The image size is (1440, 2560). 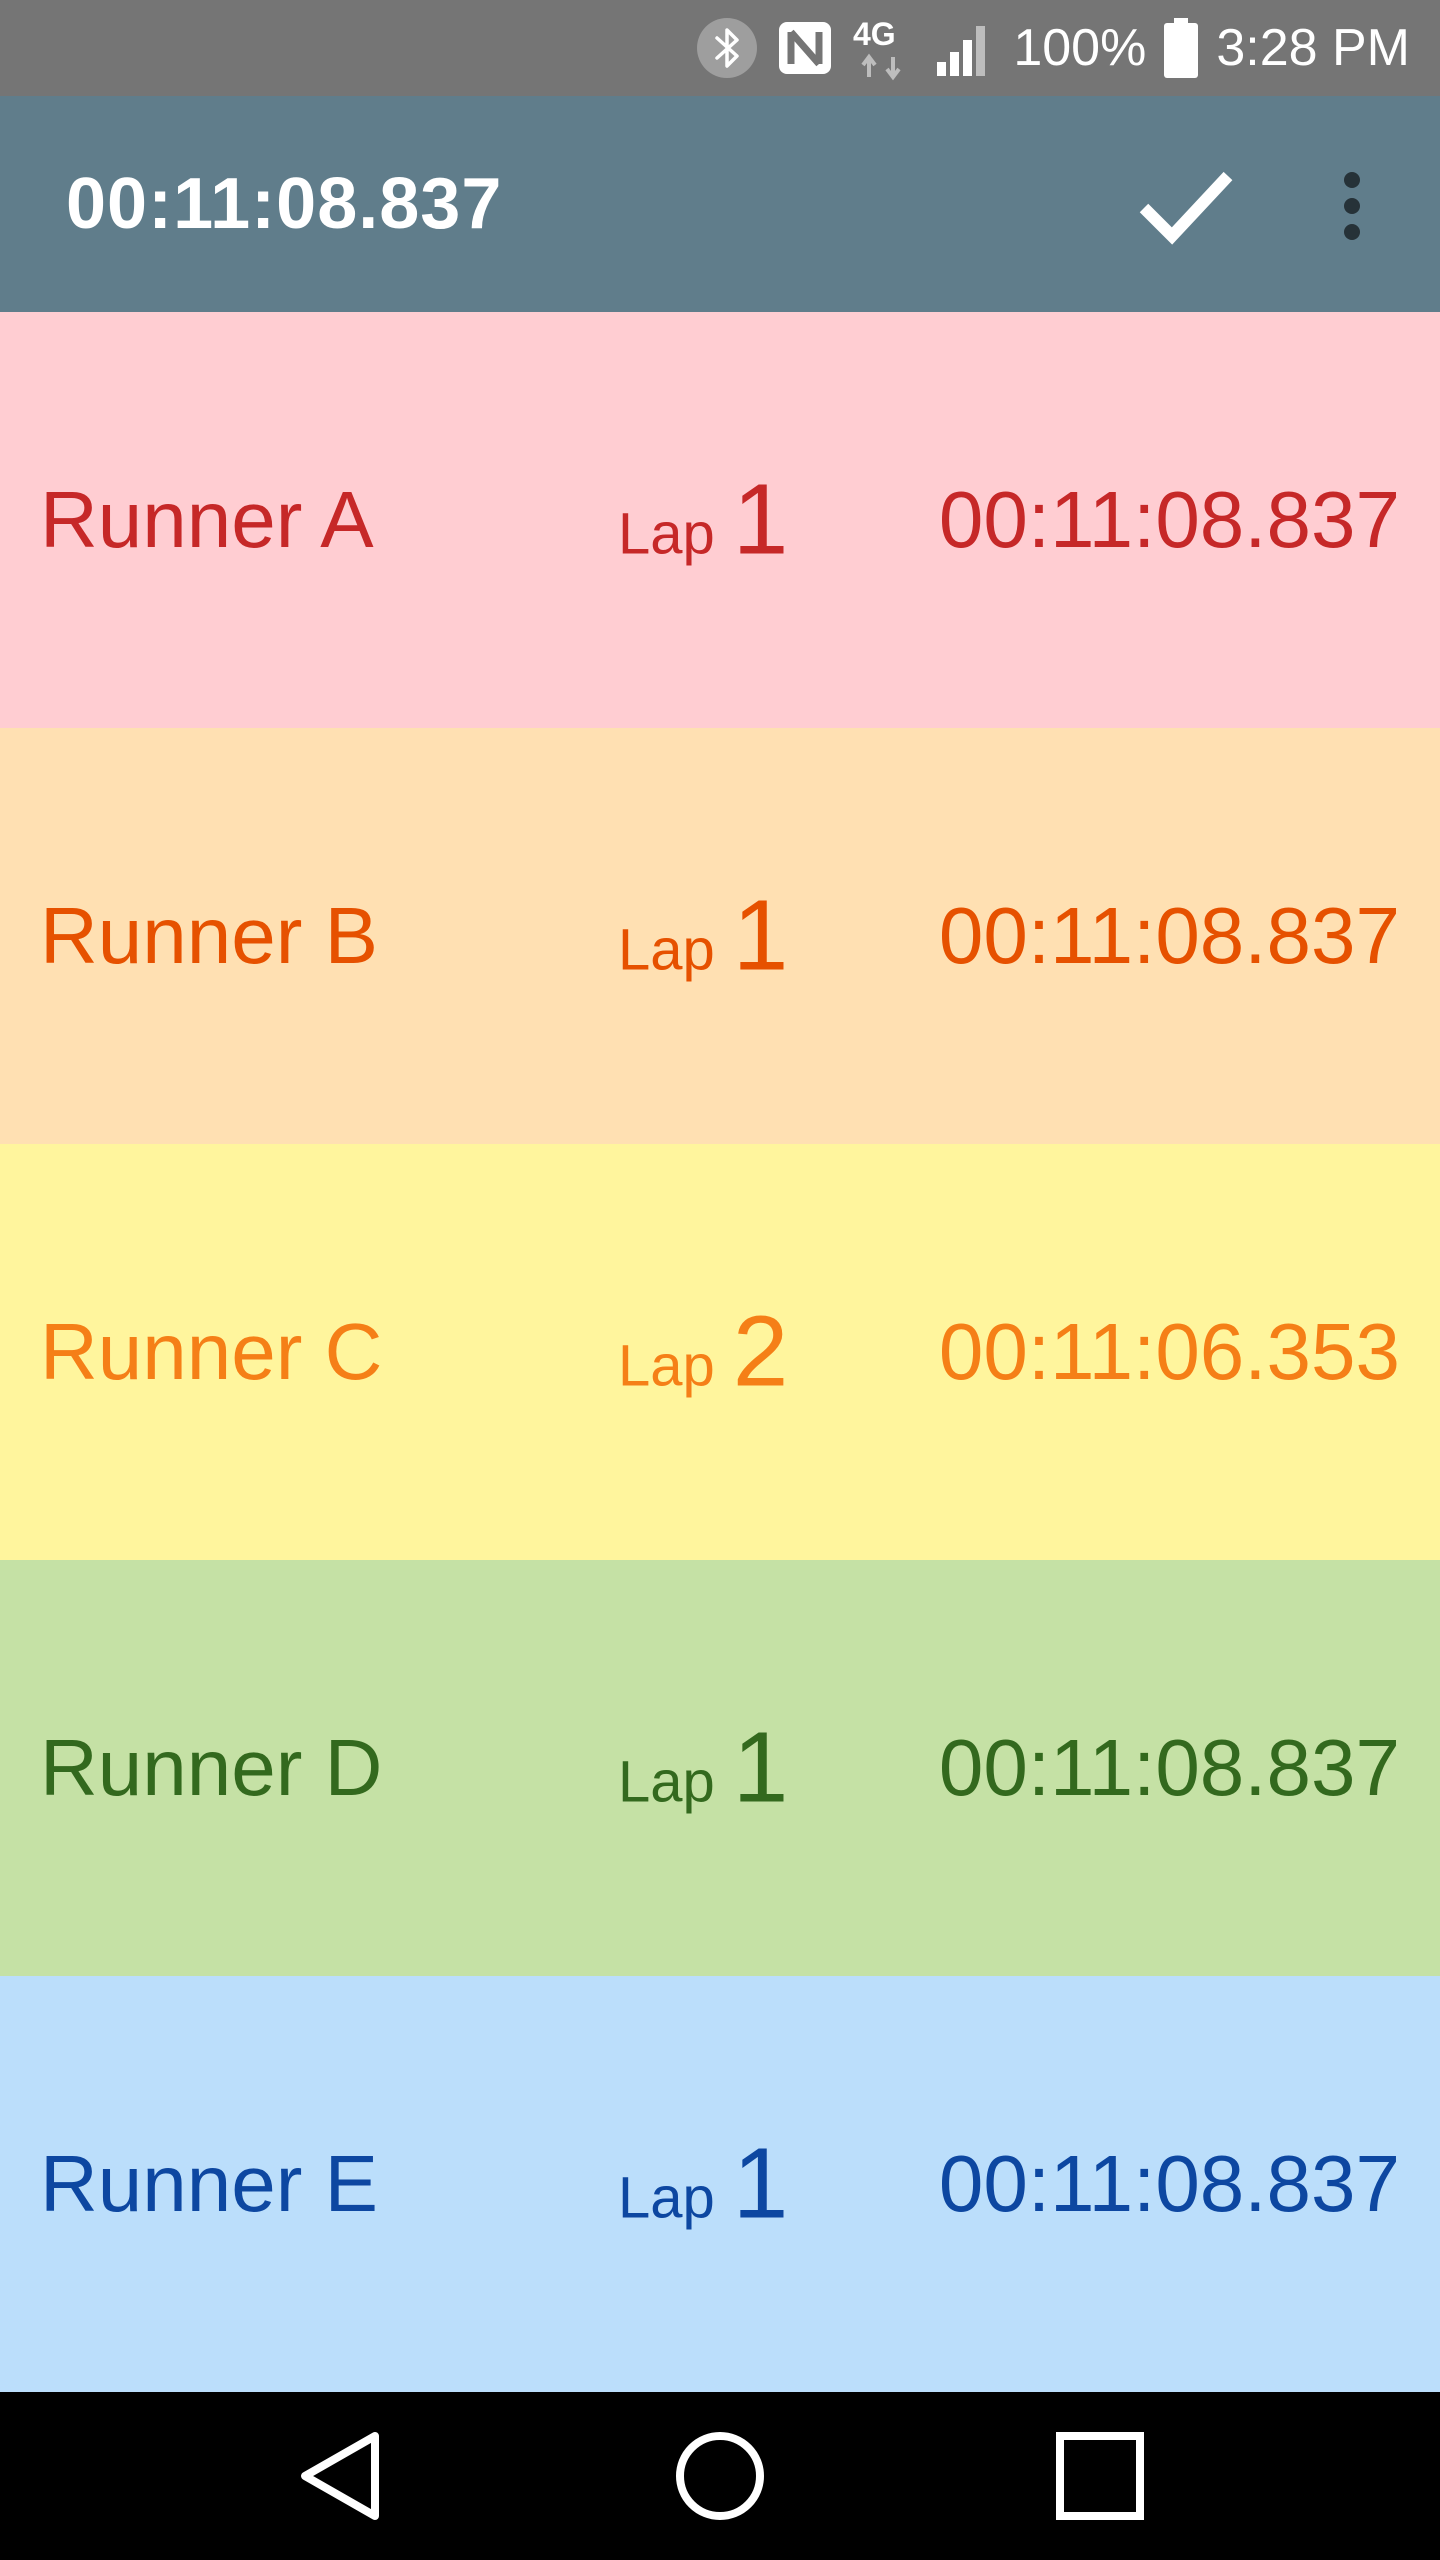 I want to click on app-bar: 00:11:08.837, so click(x=720, y=204).